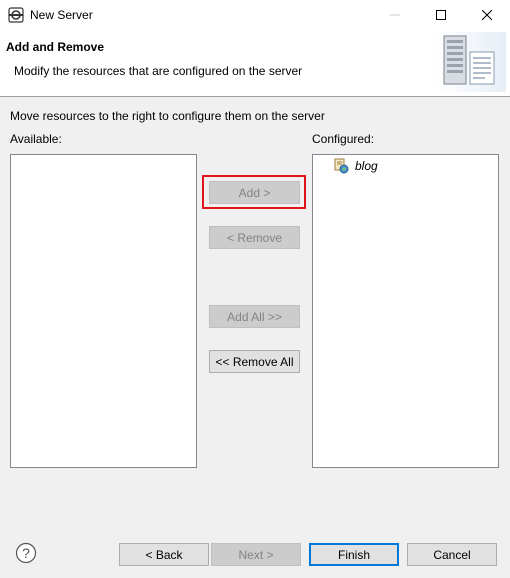  Describe the element at coordinates (452, 554) in the screenshot. I see `cancel-button: Cancel` at that location.